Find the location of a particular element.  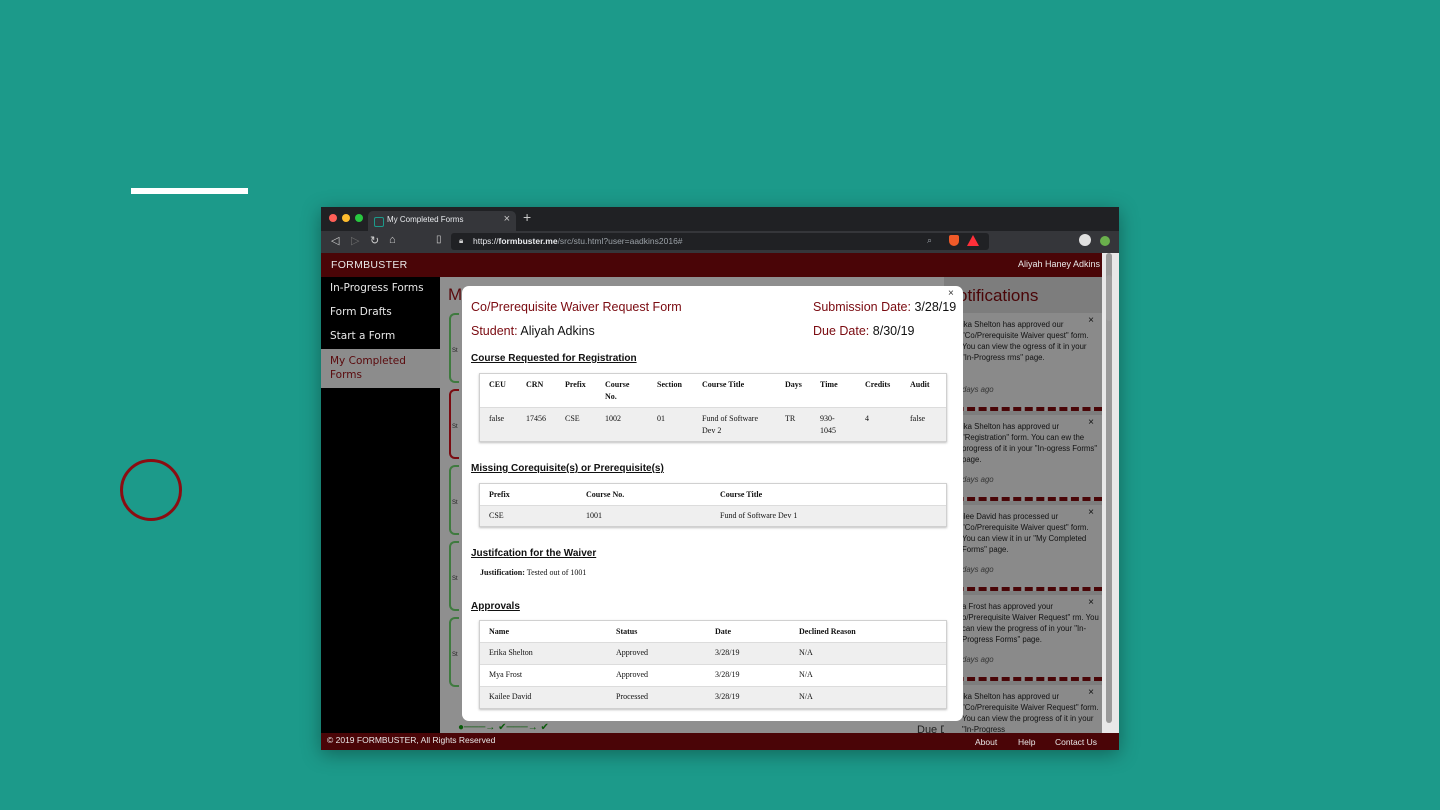

table-header: Section is located at coordinates (669, 384).